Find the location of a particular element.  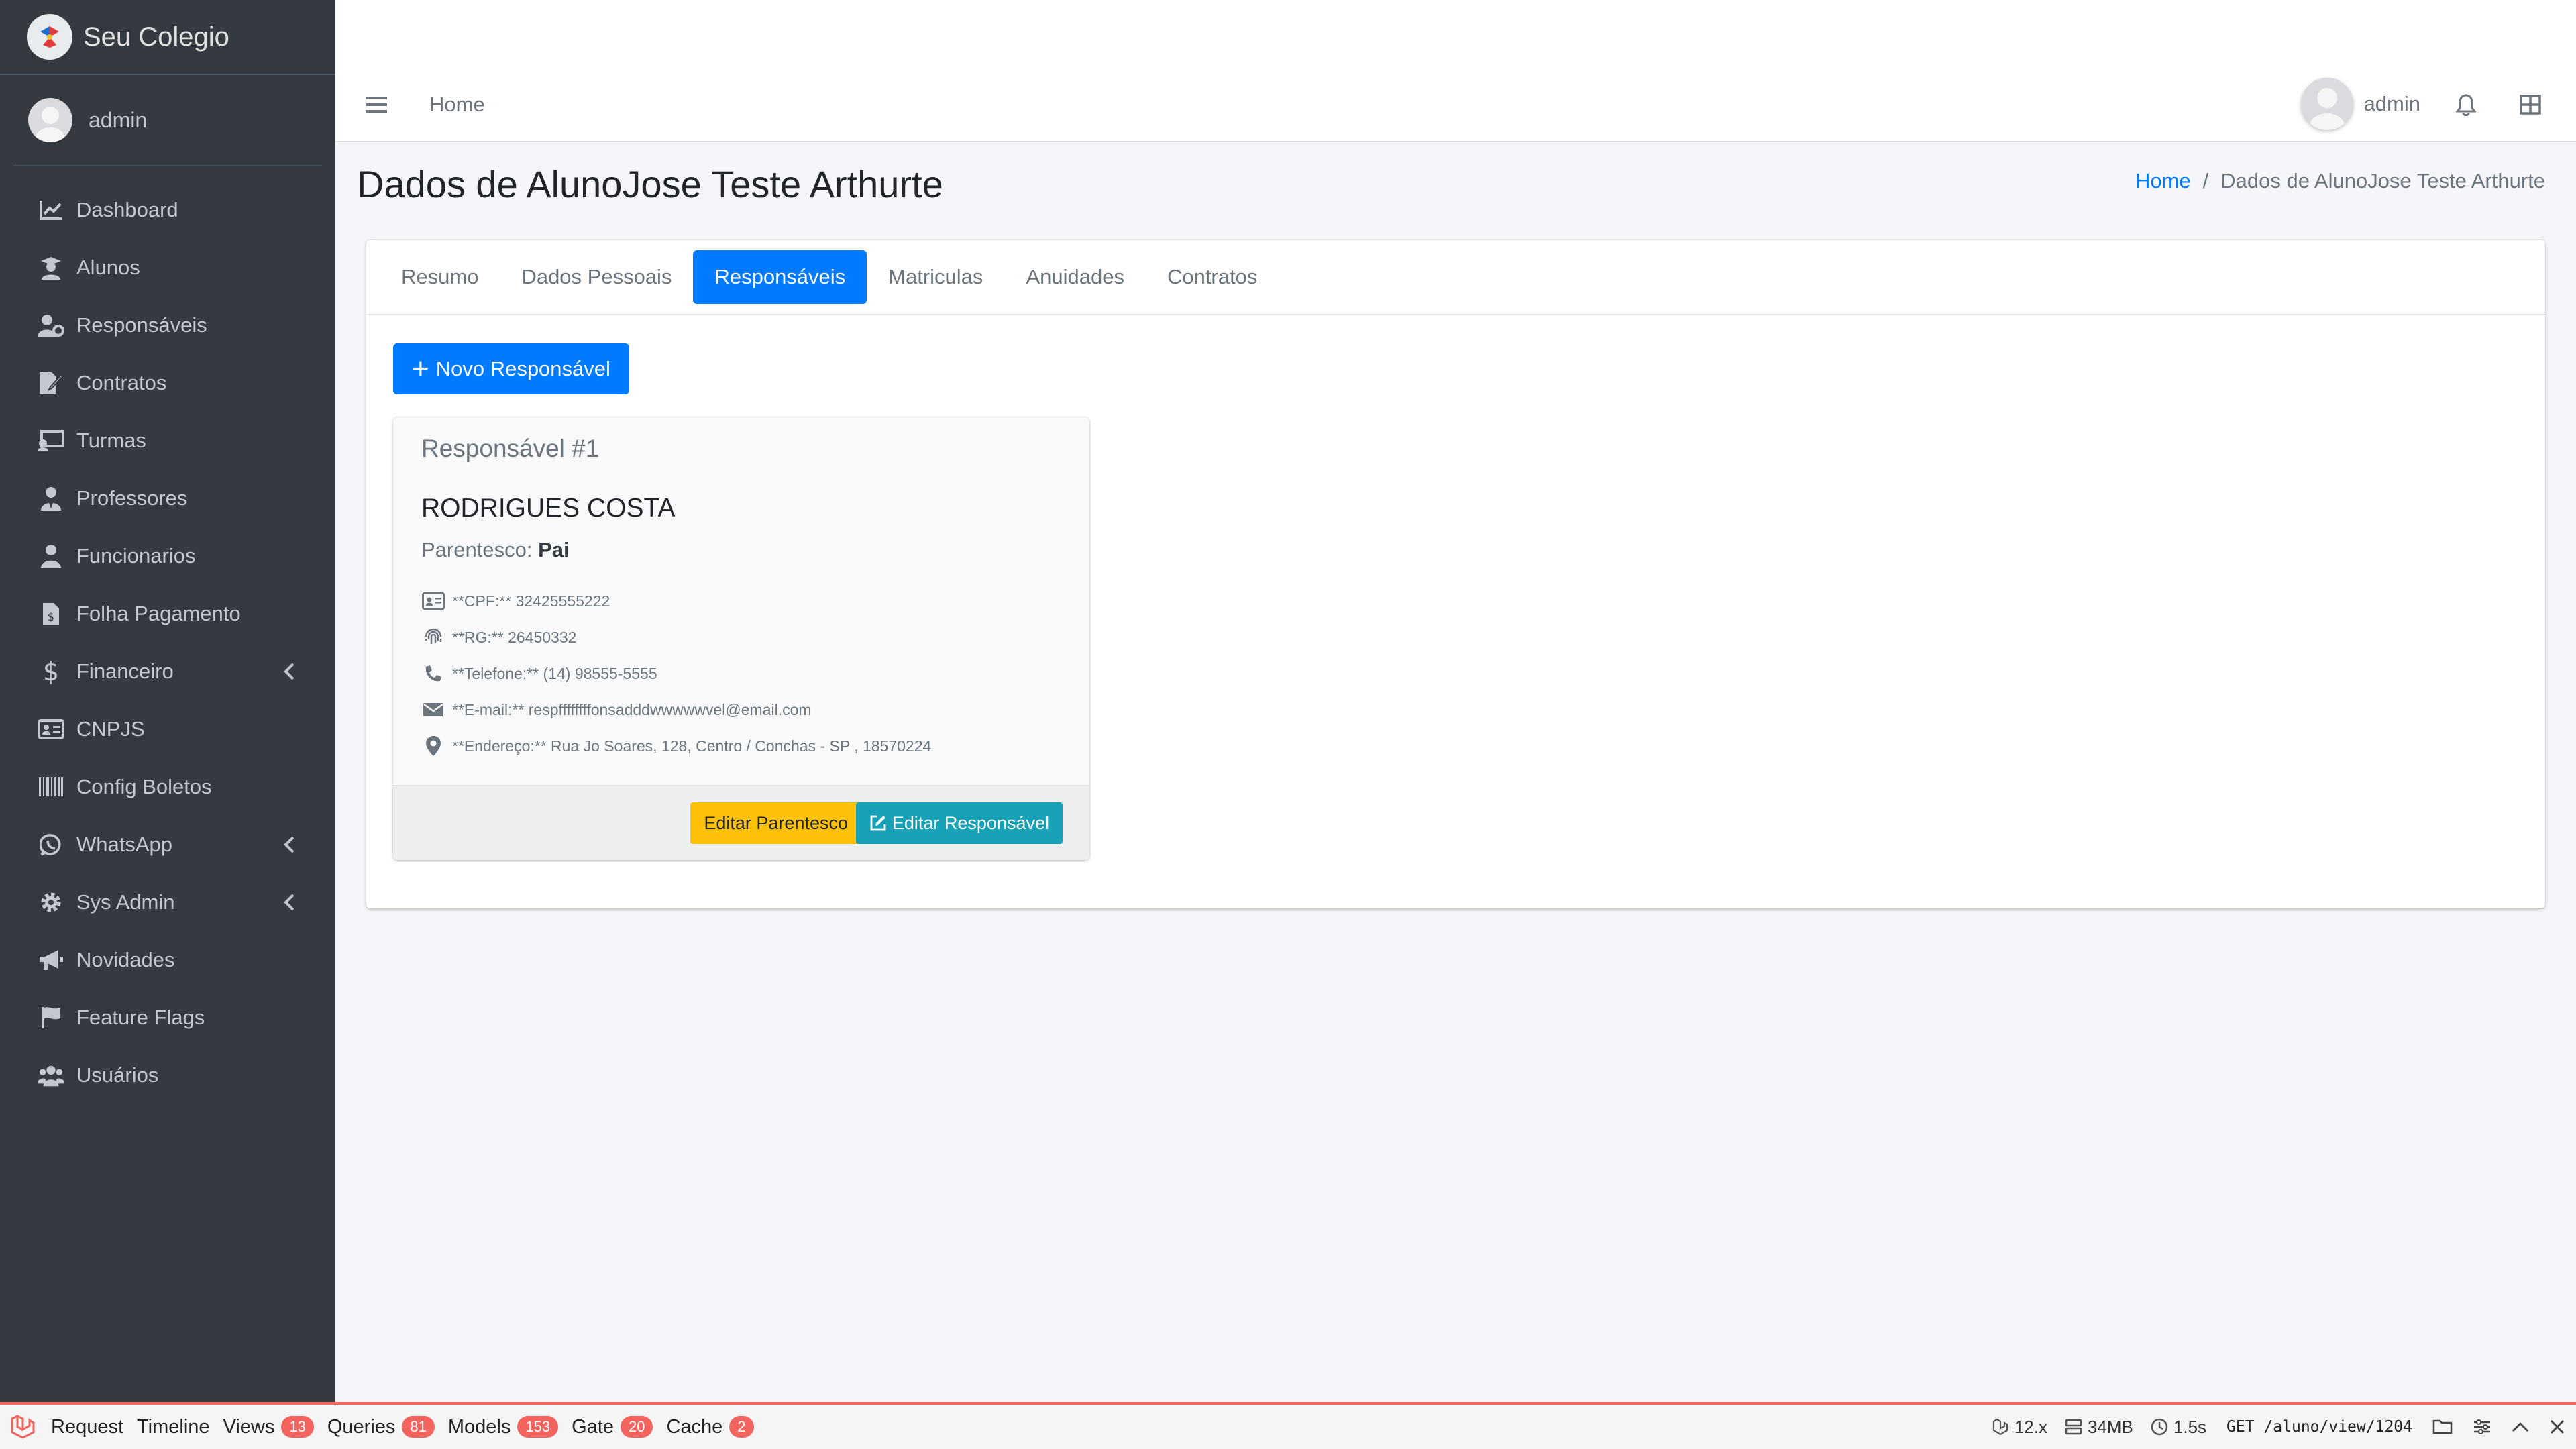

tab-resumo: Resumo is located at coordinates (440, 277).